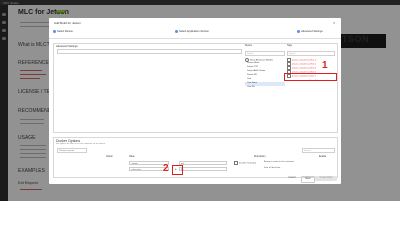 The image size is (400, 240). I want to click on add-option-button: +, so click(176, 169).